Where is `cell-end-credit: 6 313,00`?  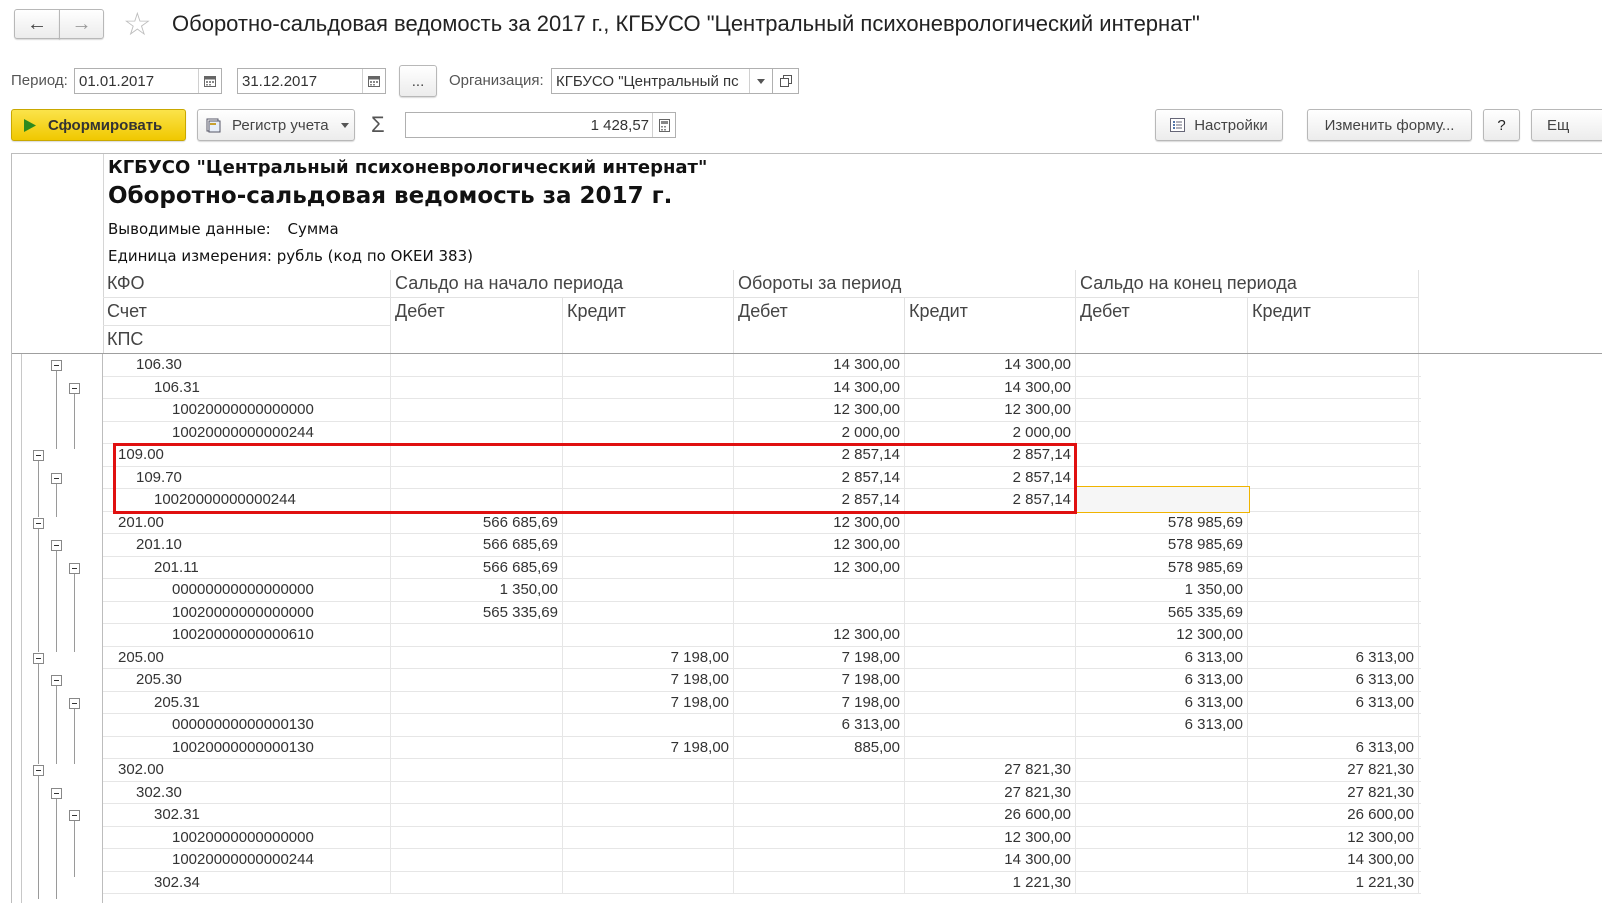 cell-end-credit: 6 313,00 is located at coordinates (1333, 657).